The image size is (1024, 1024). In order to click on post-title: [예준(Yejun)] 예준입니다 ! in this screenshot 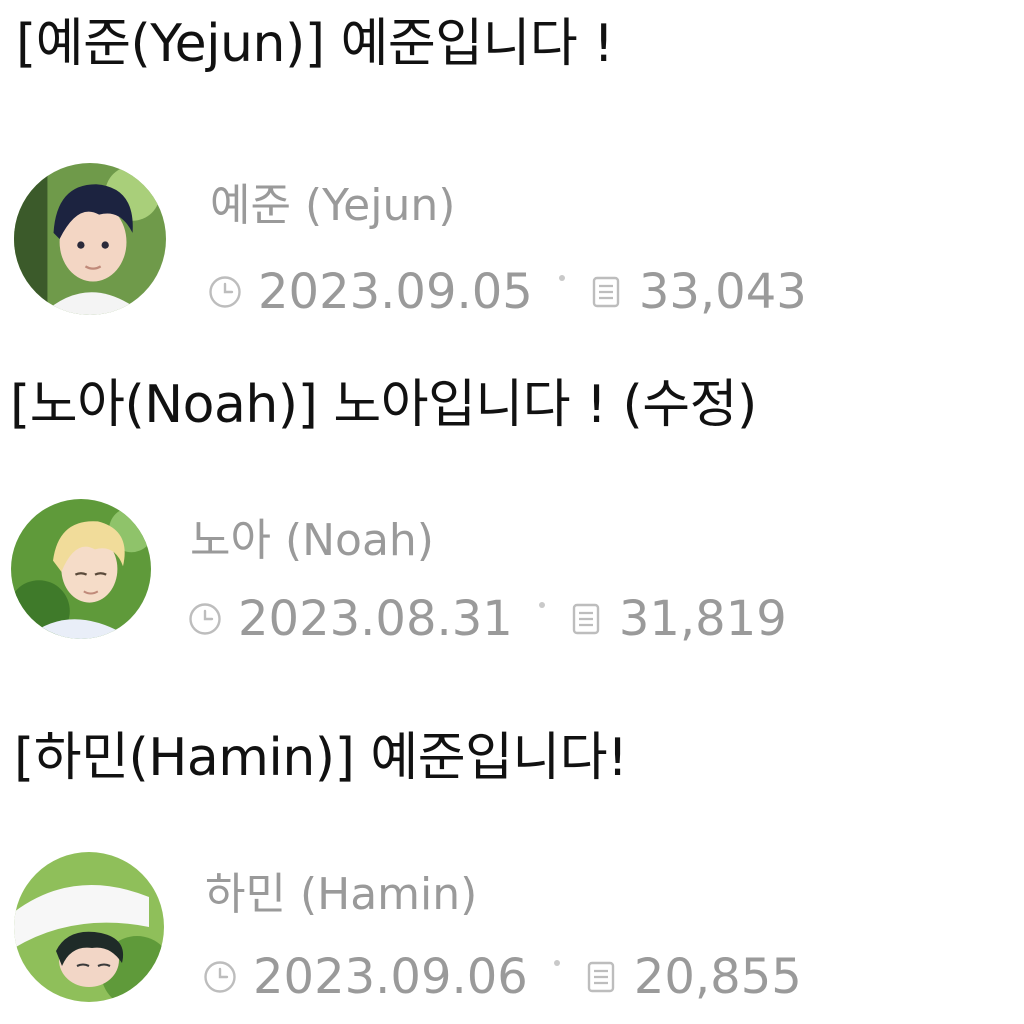, I will do `click(315, 44)`.